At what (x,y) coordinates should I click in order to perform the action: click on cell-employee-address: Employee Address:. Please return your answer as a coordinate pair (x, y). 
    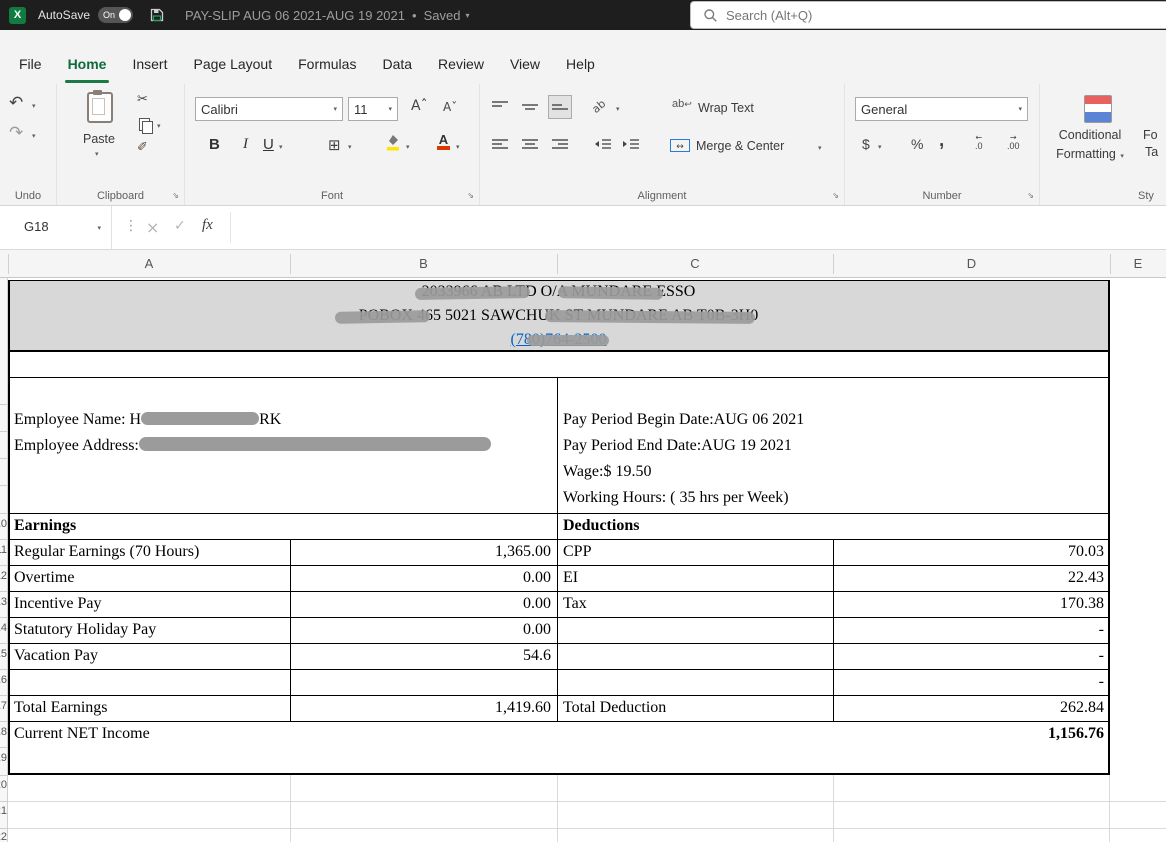
    Looking at the image, I should click on (252, 446).